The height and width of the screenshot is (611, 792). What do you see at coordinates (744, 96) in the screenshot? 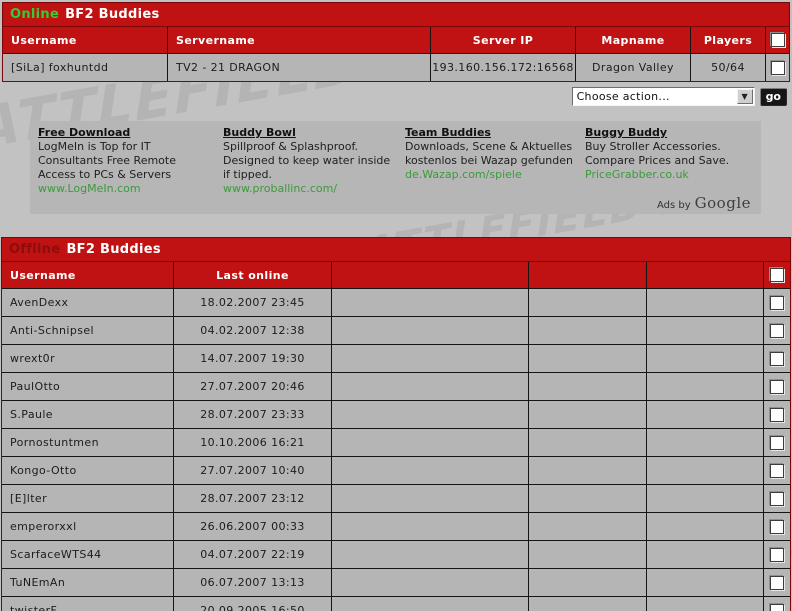
I see `dropdown-arrow-icon: ▼` at bounding box center [744, 96].